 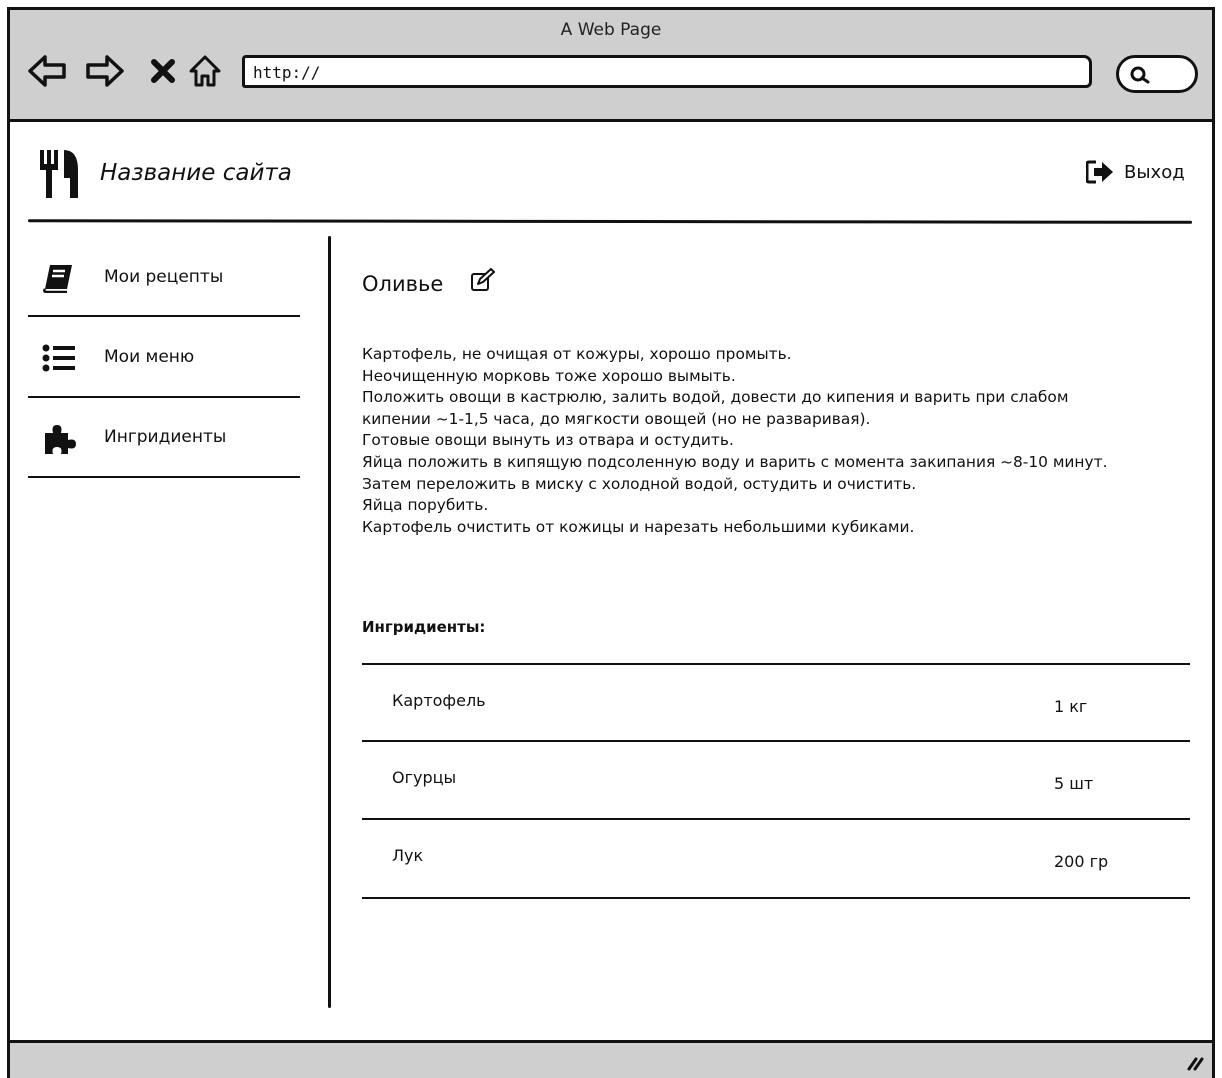 What do you see at coordinates (1074, 783) in the screenshot?
I see `ingredient-quantity: 5 шт` at bounding box center [1074, 783].